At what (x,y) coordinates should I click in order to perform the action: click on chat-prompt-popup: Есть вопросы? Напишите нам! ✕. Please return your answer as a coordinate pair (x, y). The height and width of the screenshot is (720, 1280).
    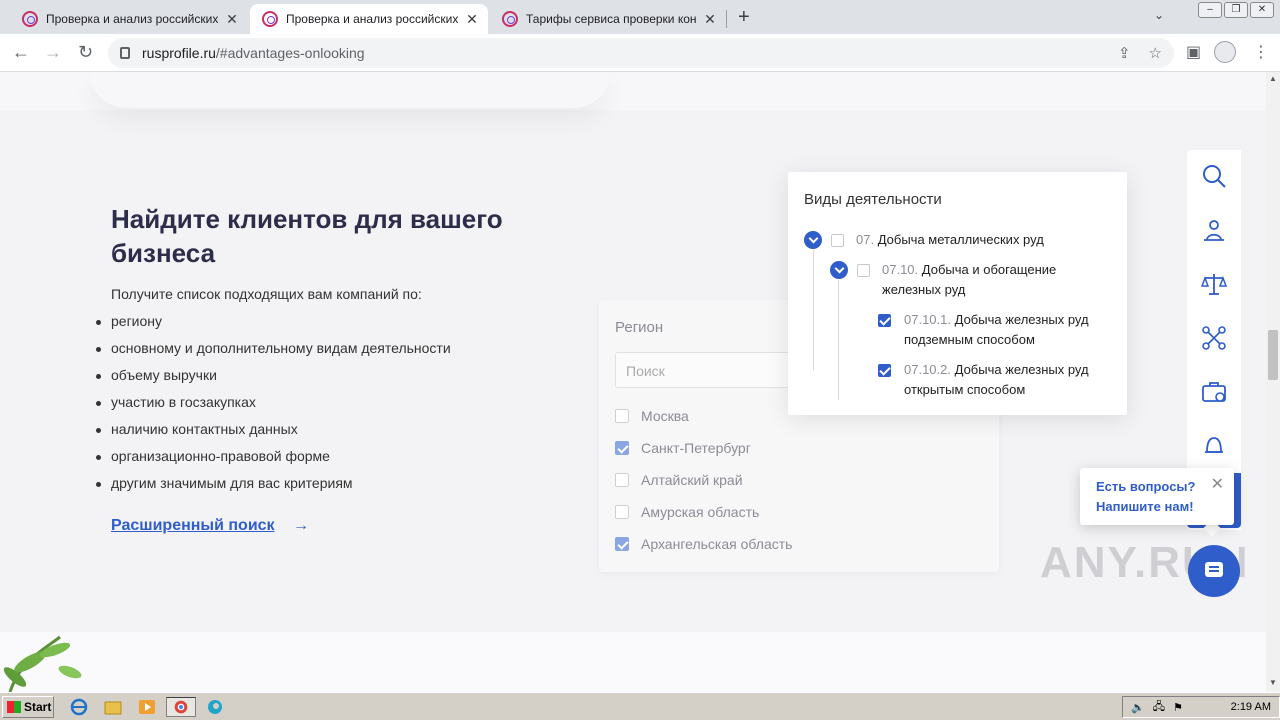
    Looking at the image, I should click on (1157, 496).